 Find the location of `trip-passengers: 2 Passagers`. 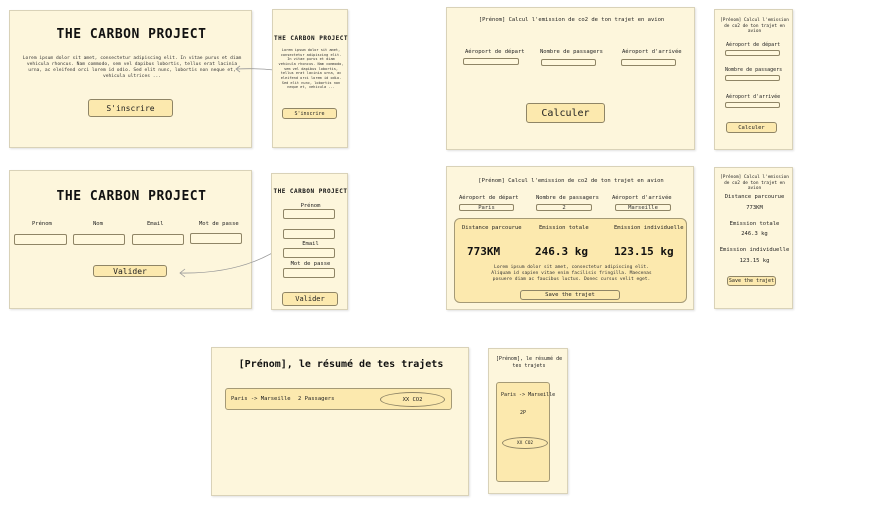

trip-passengers: 2 Passagers is located at coordinates (316, 399).